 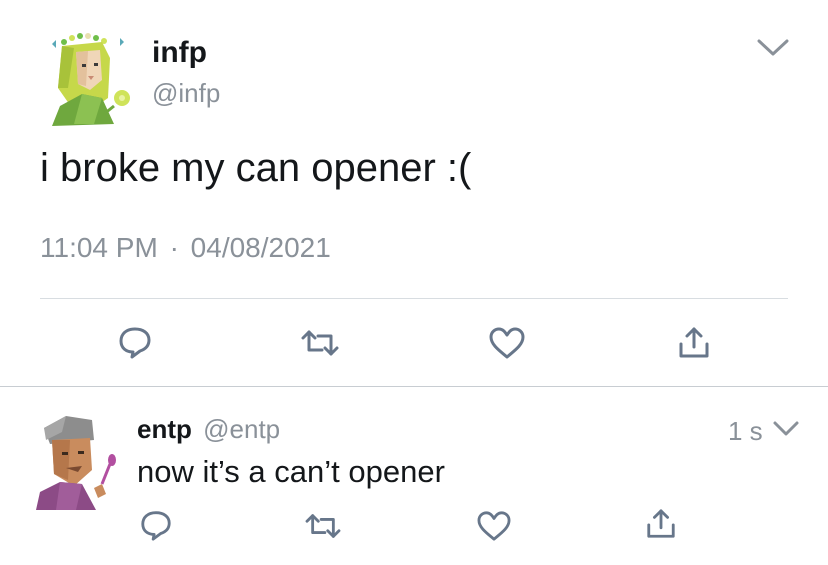 I want to click on user-handle: @entp, so click(x=241, y=429).